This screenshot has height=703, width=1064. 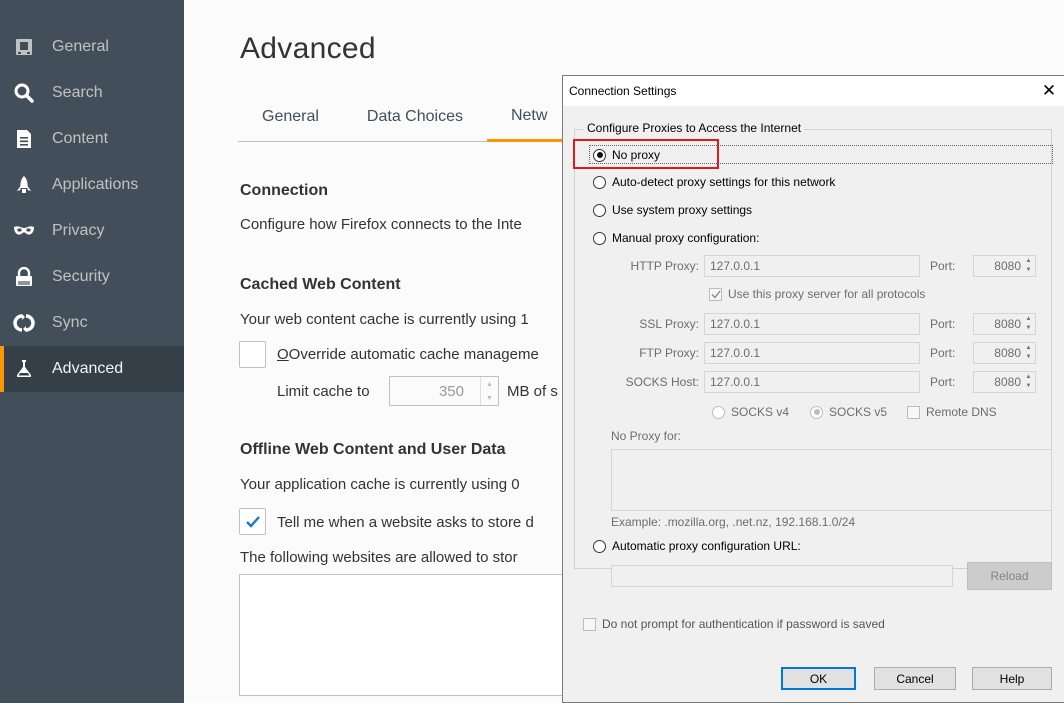 What do you see at coordinates (827, 294) in the screenshot?
I see `same-proxy-label: Use this proxy server for all protocols` at bounding box center [827, 294].